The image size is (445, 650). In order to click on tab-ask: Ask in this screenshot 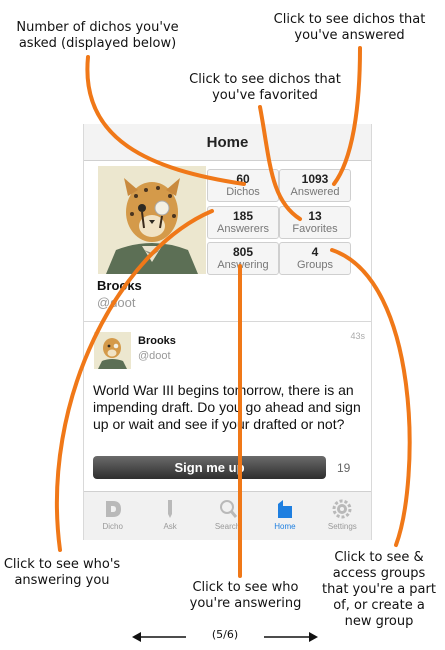, I will do `click(169, 516)`.